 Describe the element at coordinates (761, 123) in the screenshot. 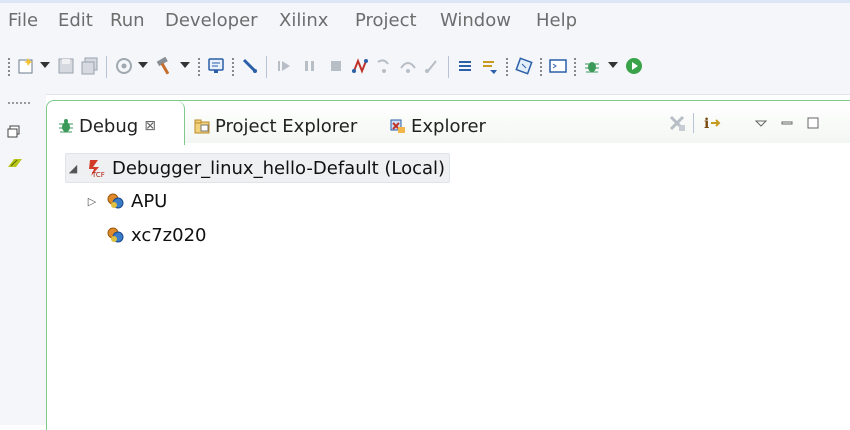

I see `view-menu-icon` at that location.